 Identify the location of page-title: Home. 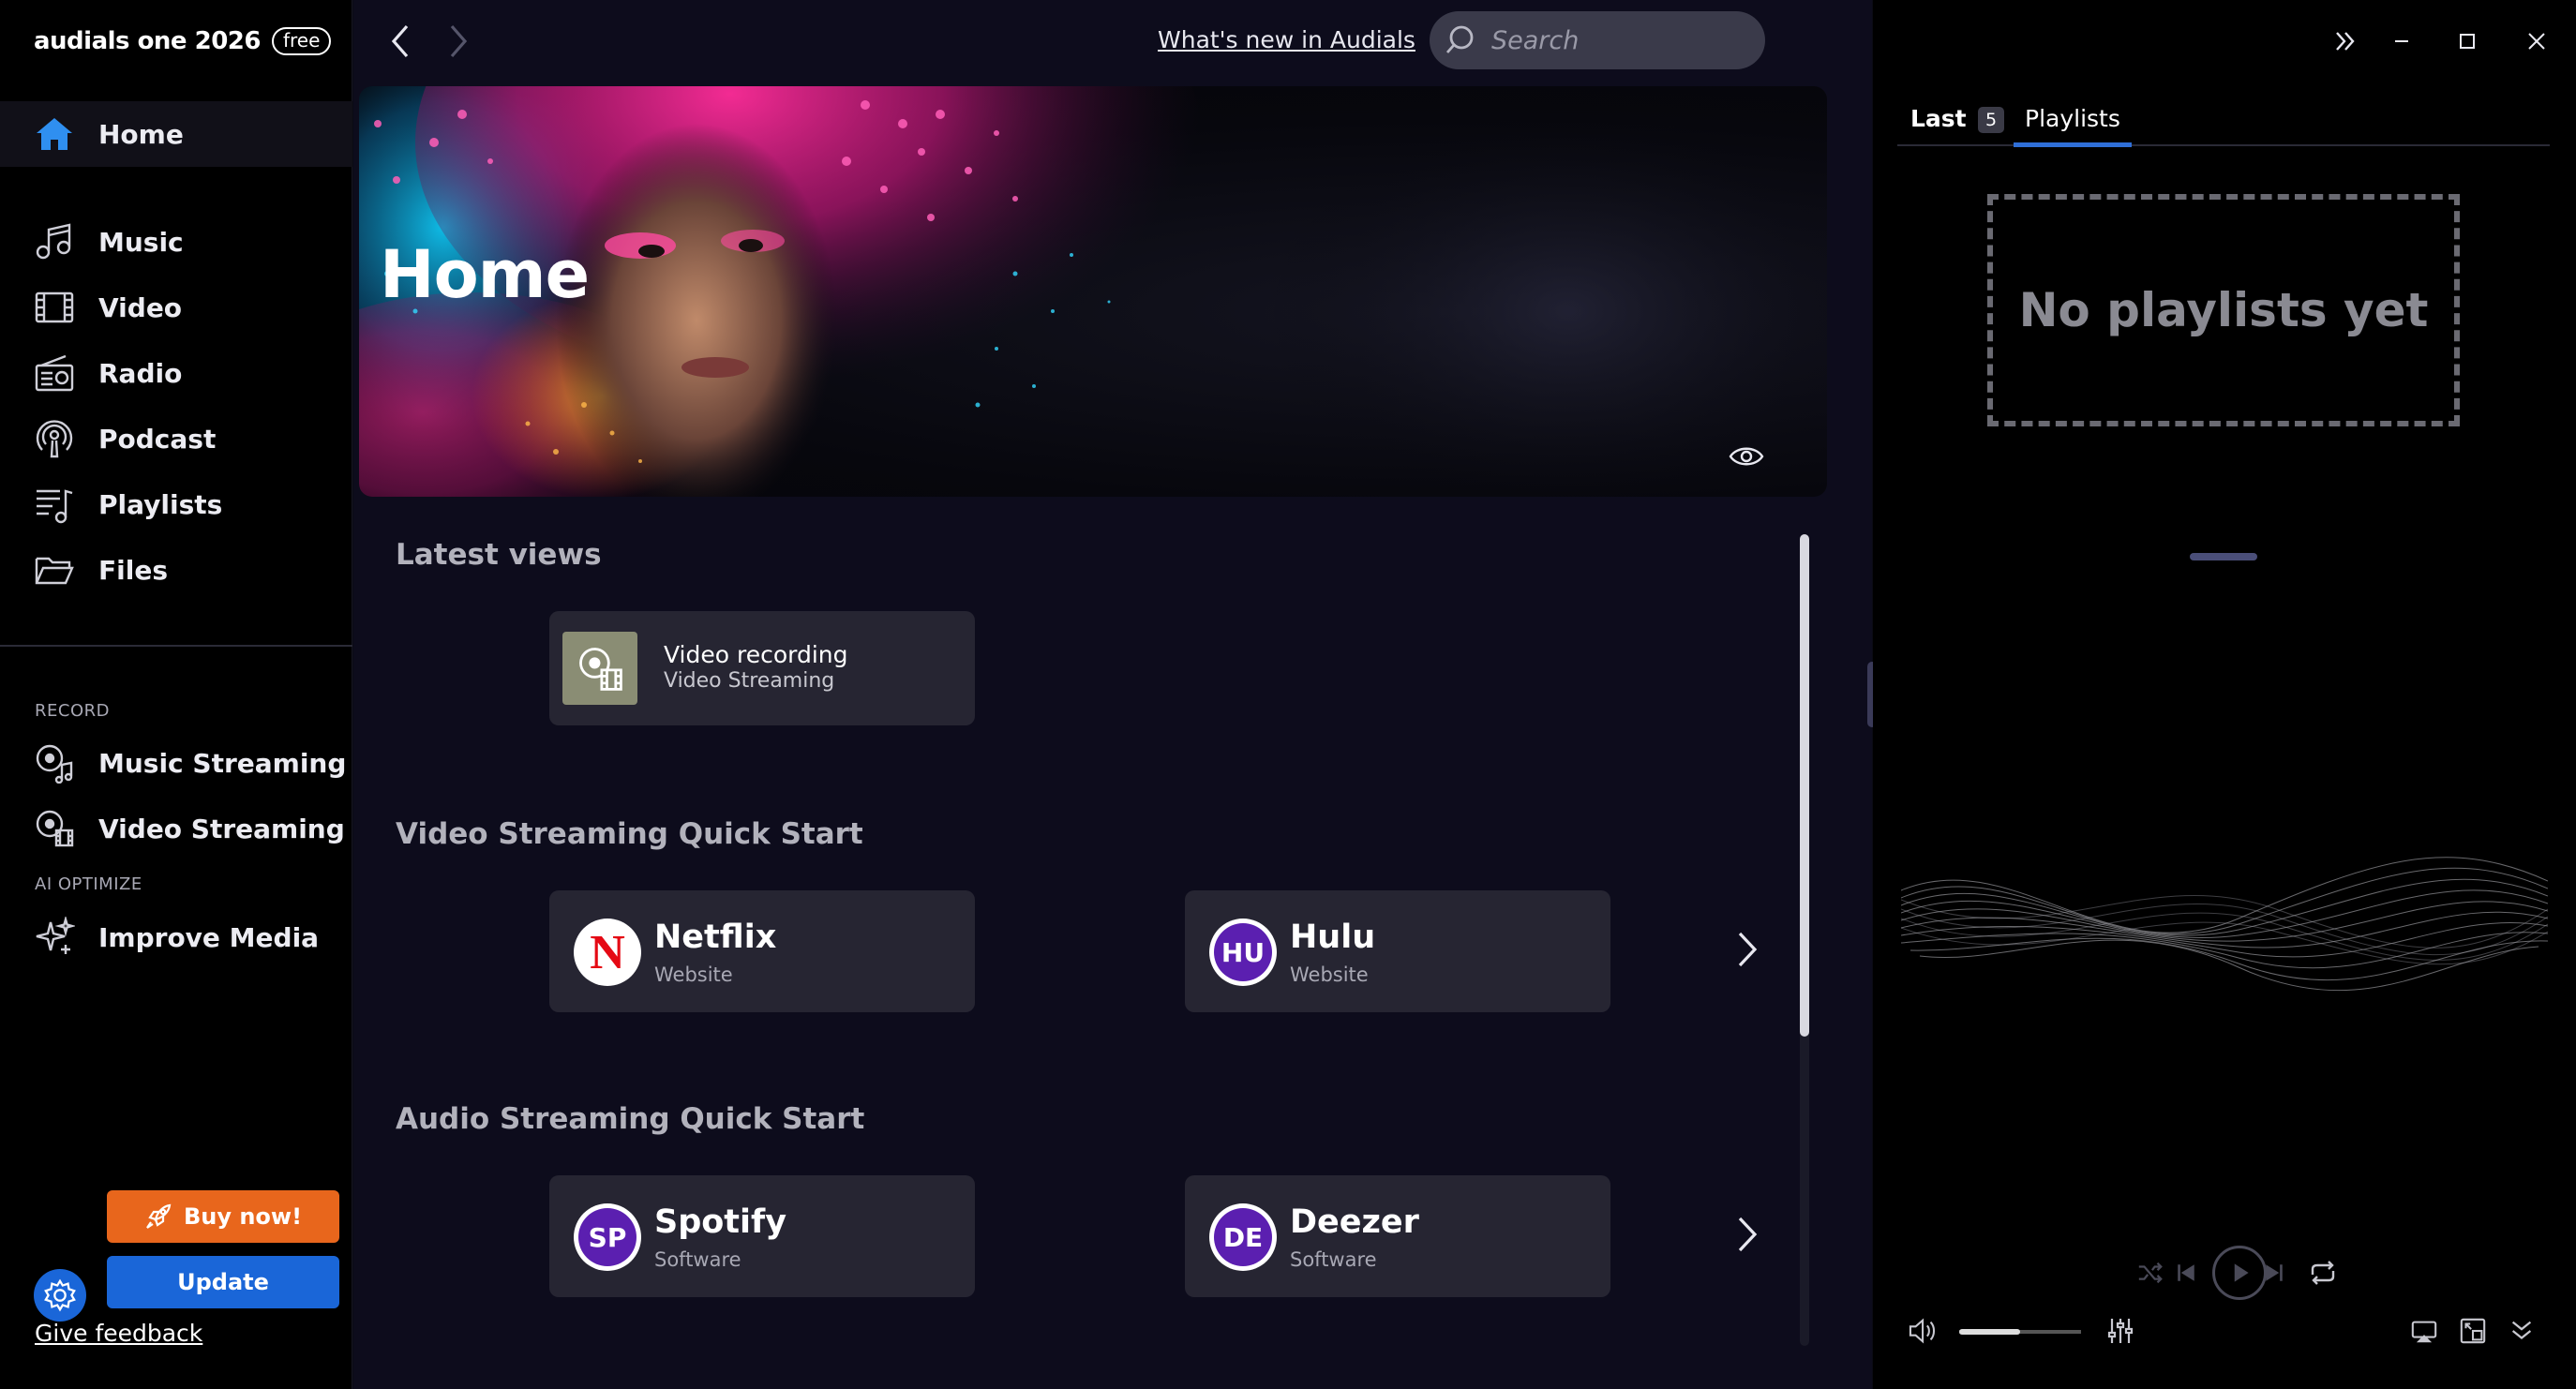
(485, 275).